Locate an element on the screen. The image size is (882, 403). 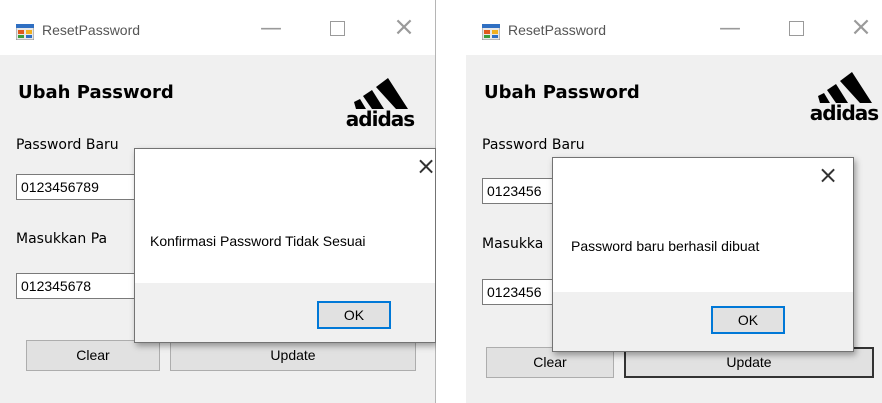
clear-button: Clear is located at coordinates (93, 355).